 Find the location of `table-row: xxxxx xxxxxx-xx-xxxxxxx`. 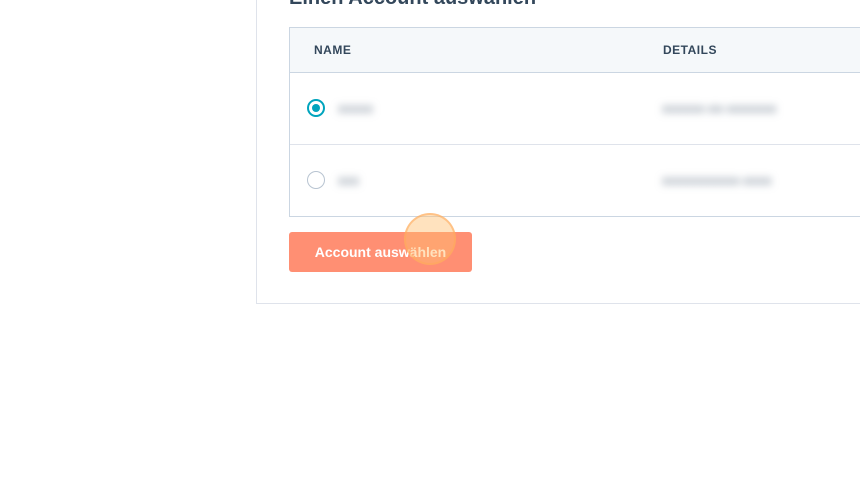

table-row: xxxxx xxxxxx-xx-xxxxxxx is located at coordinates (575, 109).